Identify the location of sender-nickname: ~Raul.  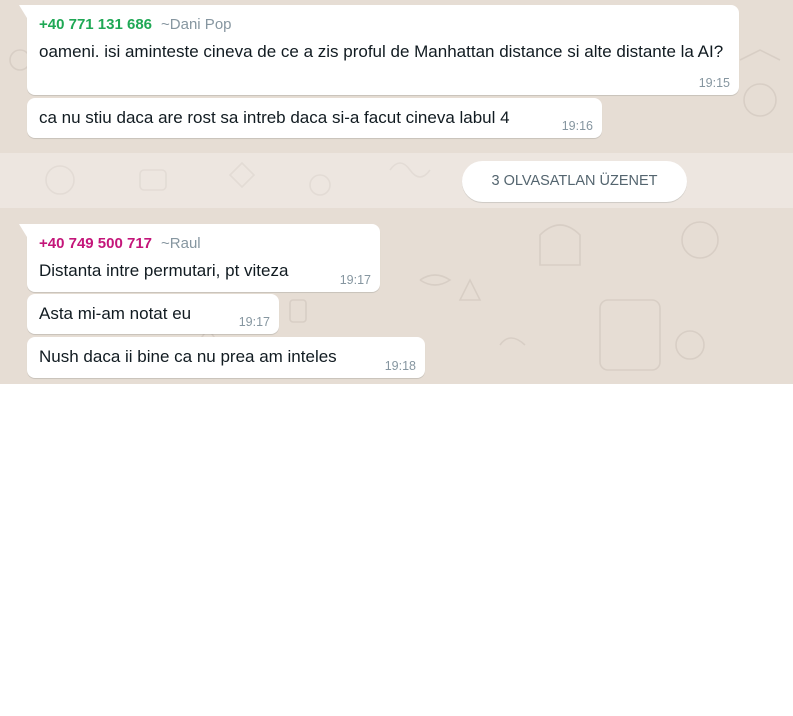
(181, 243).